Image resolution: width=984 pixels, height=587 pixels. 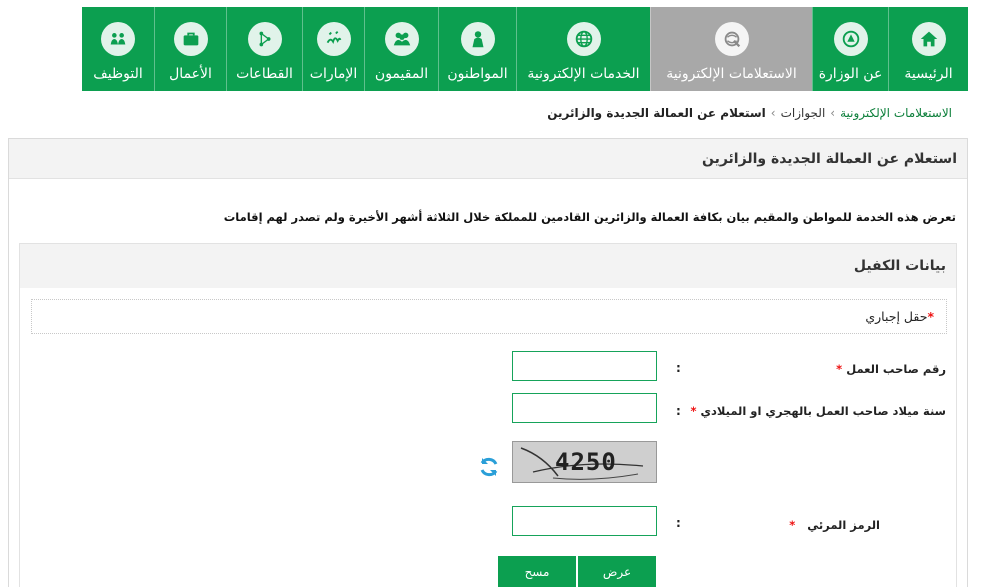 What do you see at coordinates (488, 159) in the screenshot?
I see `panel-header: استعلام عن العمالة الجديدة والزائرين` at bounding box center [488, 159].